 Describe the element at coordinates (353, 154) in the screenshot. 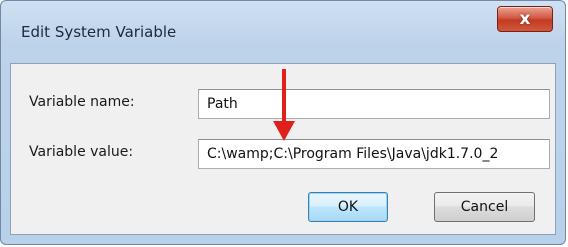

I see `variable-value-text: C:\wamp;C:\Program Files\Java\jdk1.7.0_2` at that location.